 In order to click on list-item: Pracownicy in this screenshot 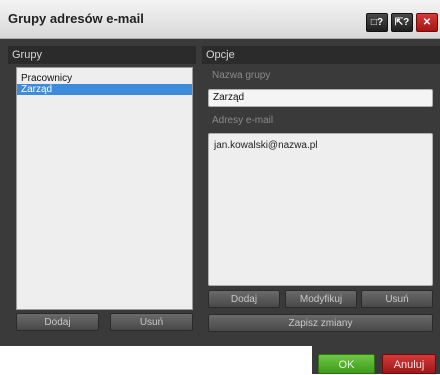, I will do `click(104, 78)`.